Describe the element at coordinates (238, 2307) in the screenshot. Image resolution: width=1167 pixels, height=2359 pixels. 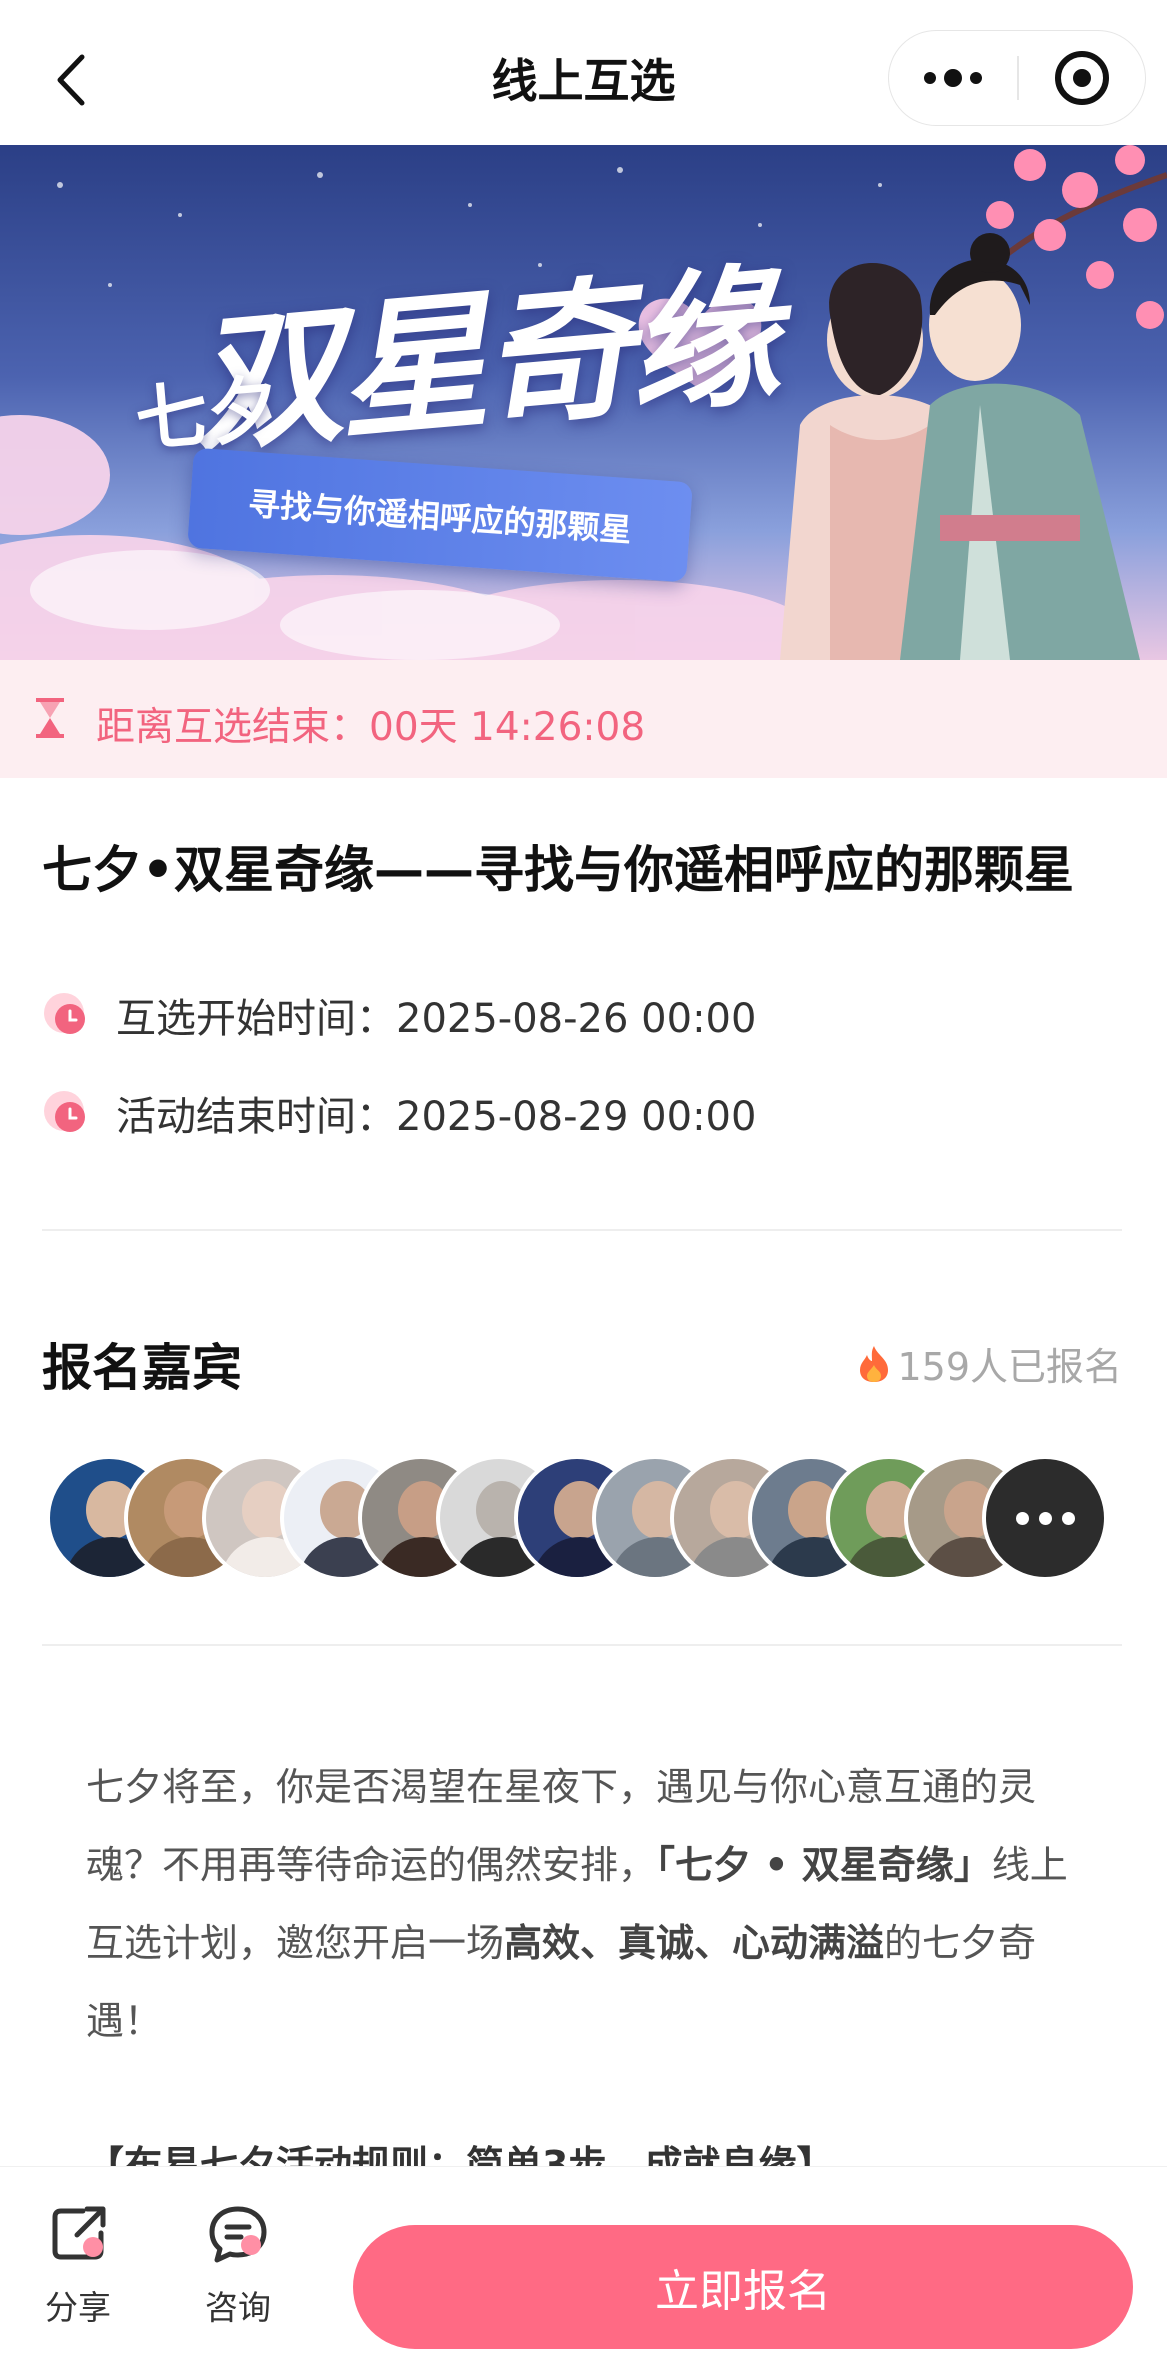
I see `consult-label: 咨询` at that location.